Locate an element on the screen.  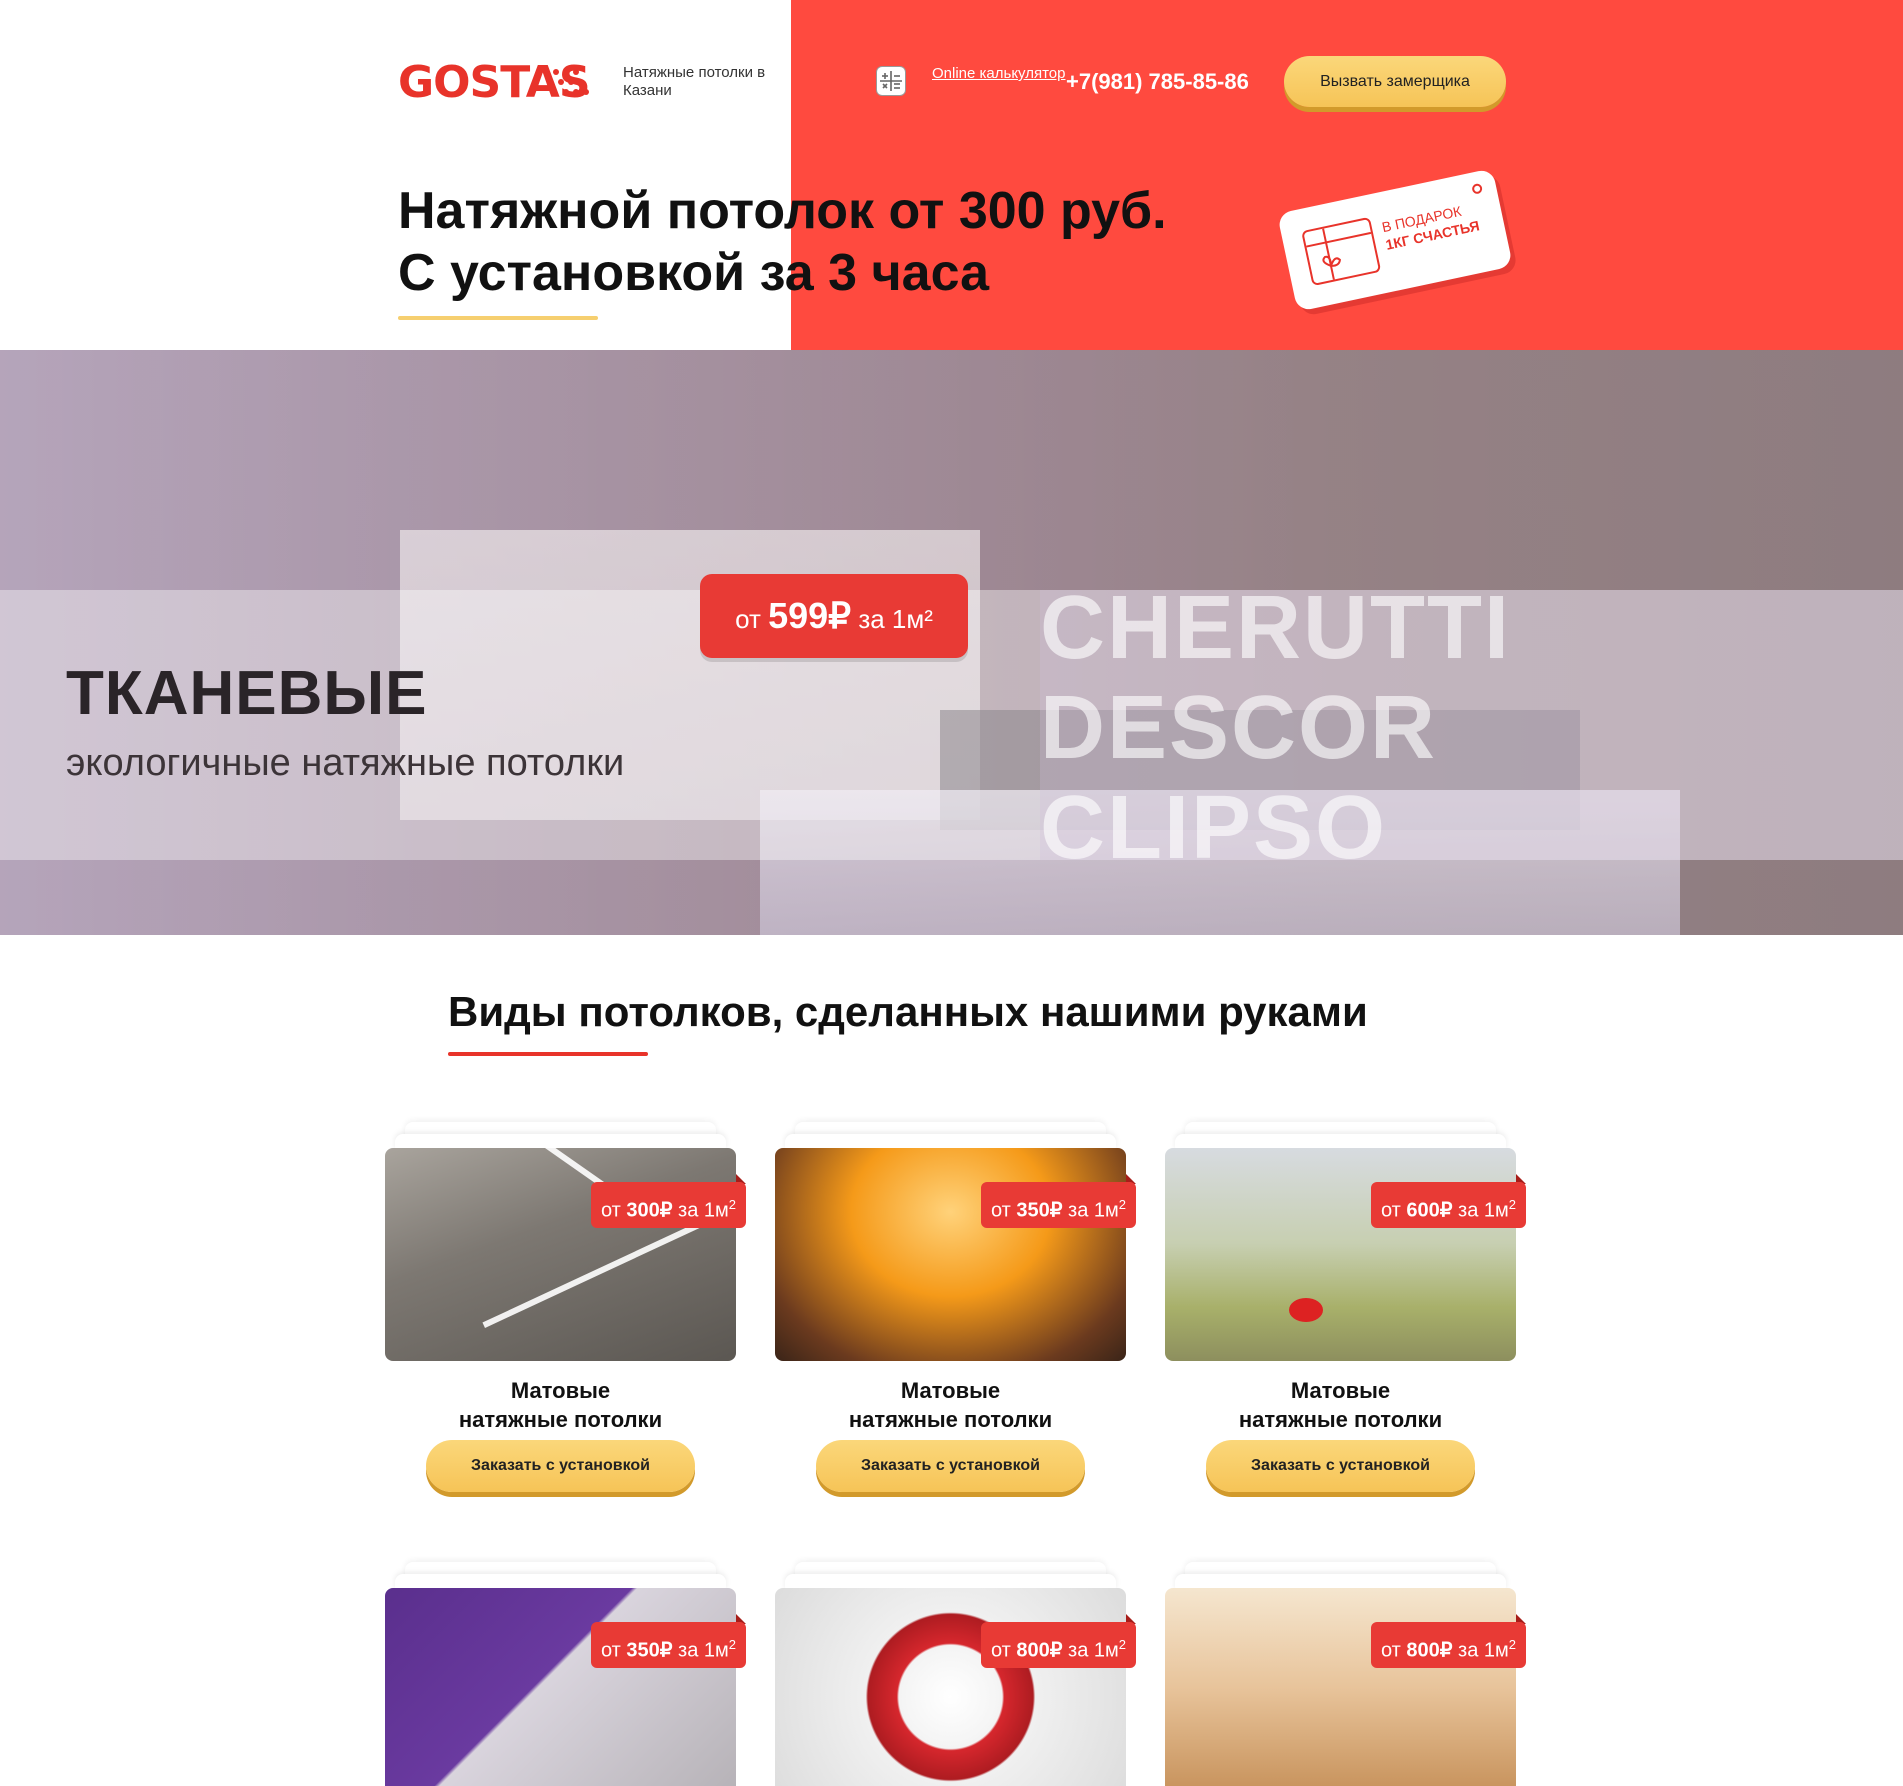
banner-price-badge: от 599₽ за 1м² is located at coordinates (834, 616).